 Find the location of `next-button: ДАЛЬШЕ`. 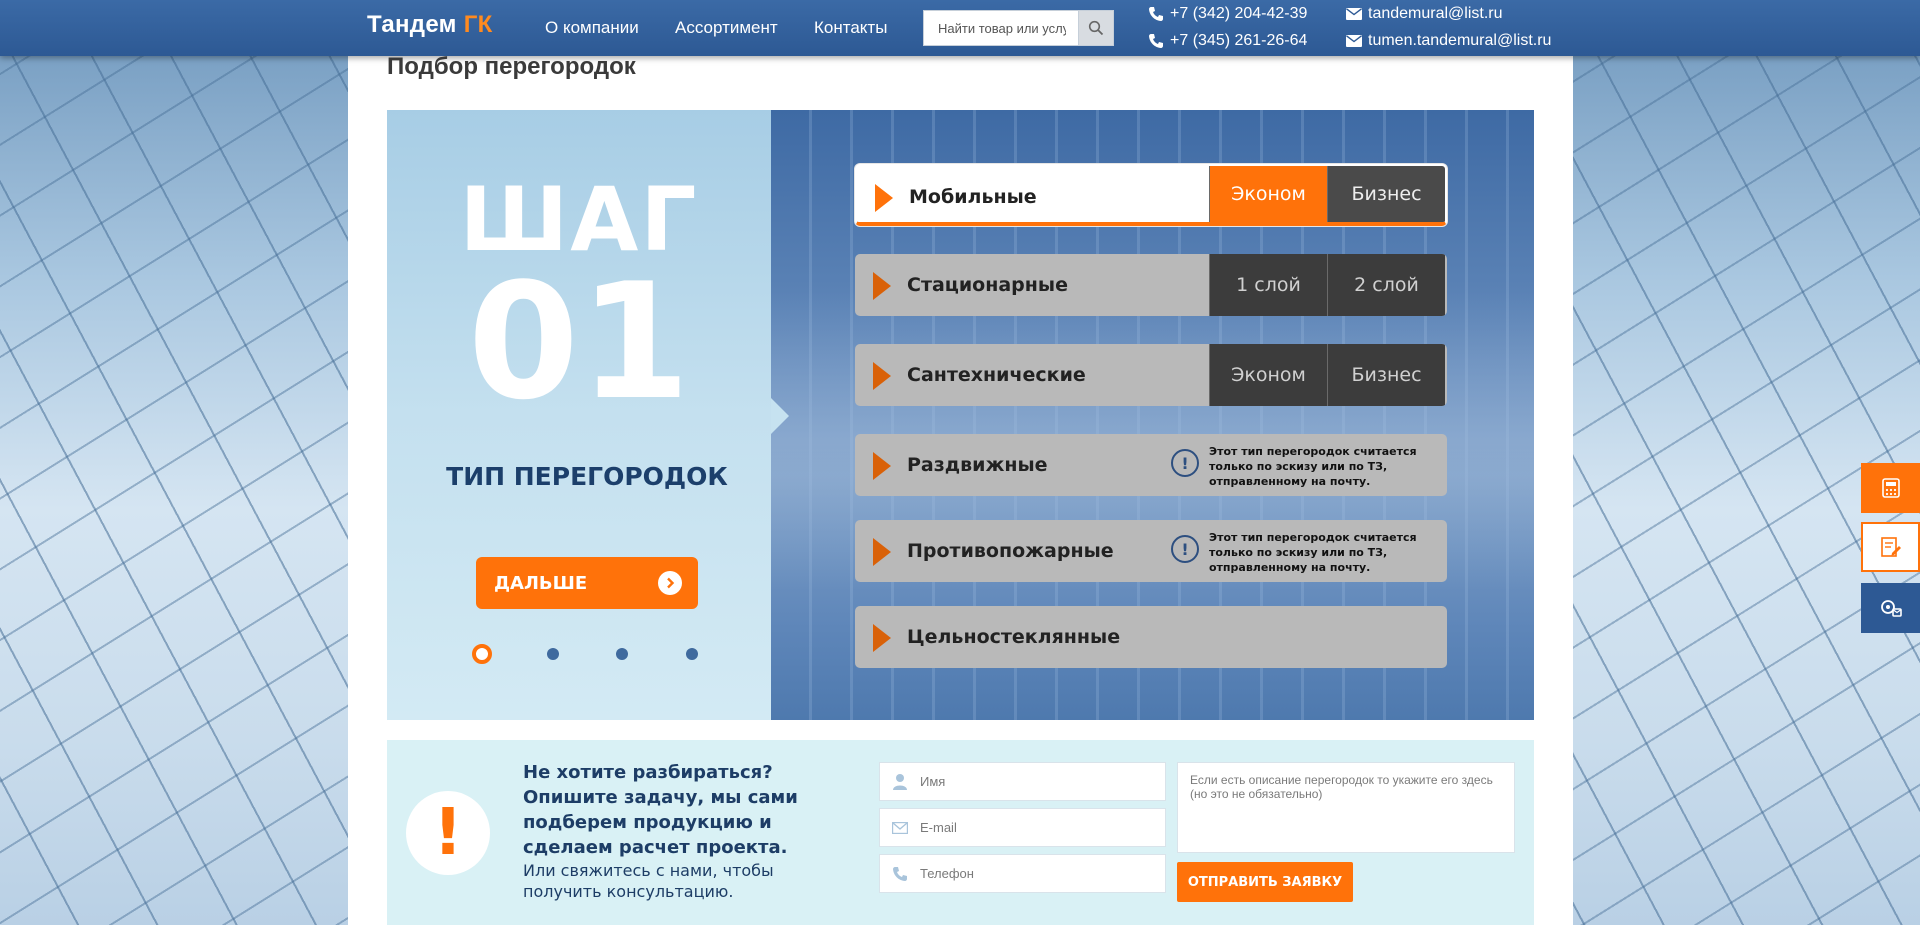

next-button: ДАЛЬШЕ is located at coordinates (587, 583).